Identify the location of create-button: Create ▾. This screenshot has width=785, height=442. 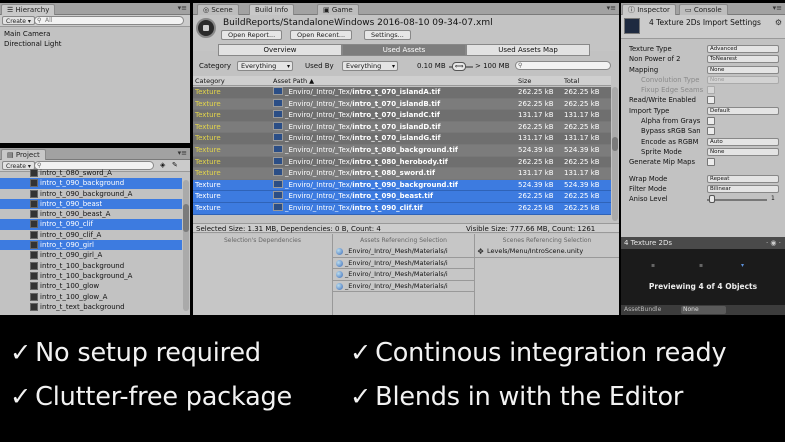
(18, 20).